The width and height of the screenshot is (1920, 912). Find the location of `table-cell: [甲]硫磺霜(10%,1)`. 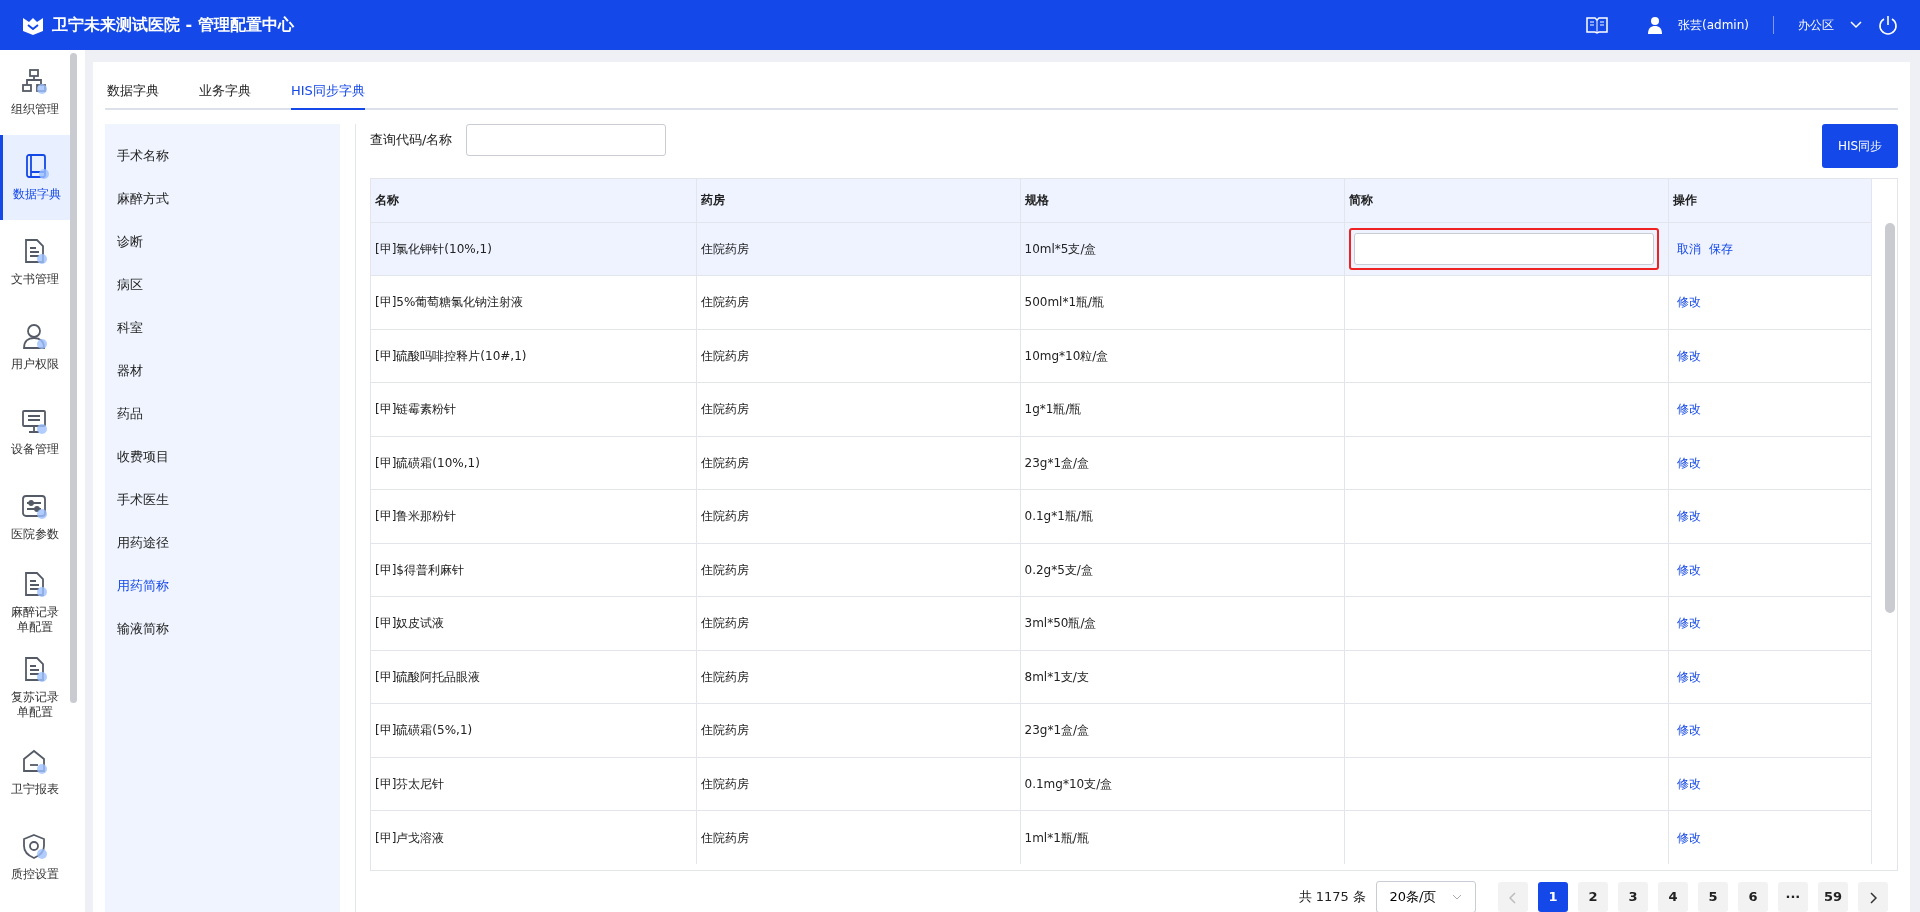

table-cell: [甲]硫磺霜(10%,1) is located at coordinates (533, 463).